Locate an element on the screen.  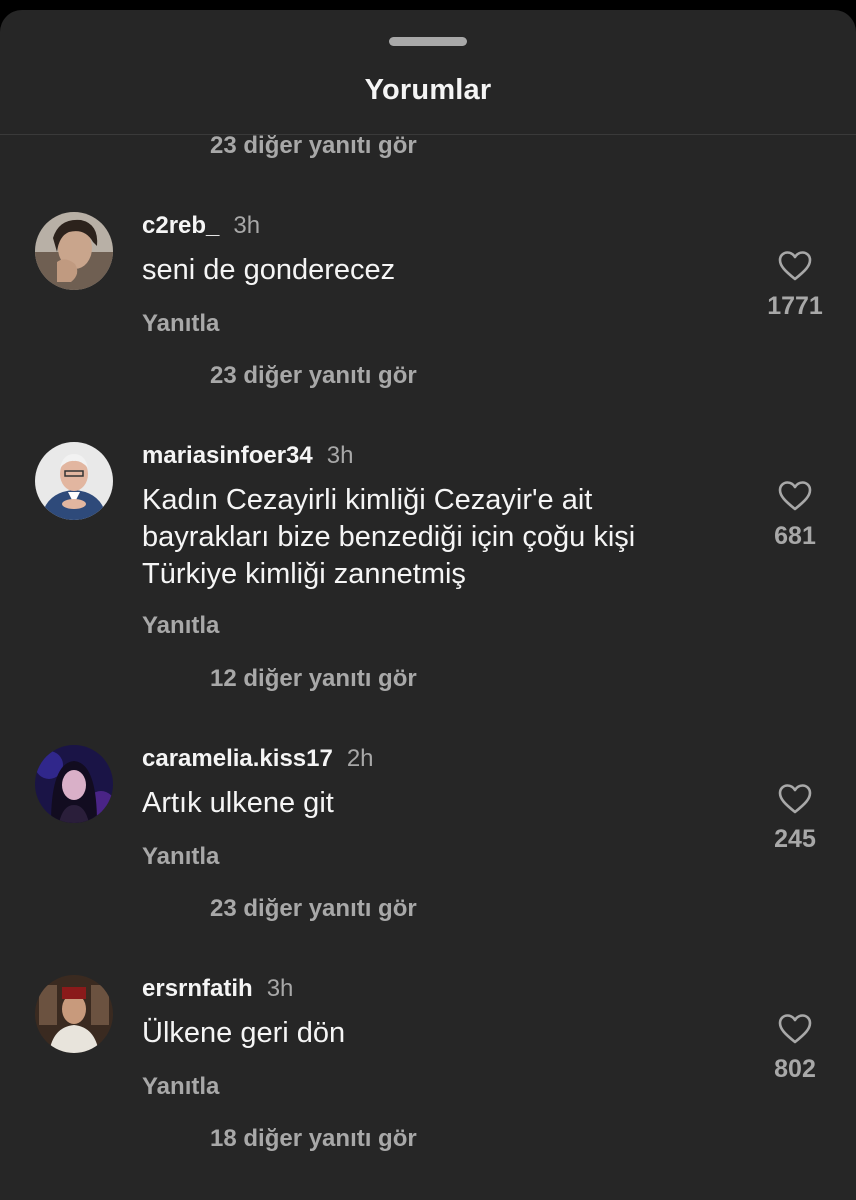
like-count: 681 is located at coordinates (795, 536).